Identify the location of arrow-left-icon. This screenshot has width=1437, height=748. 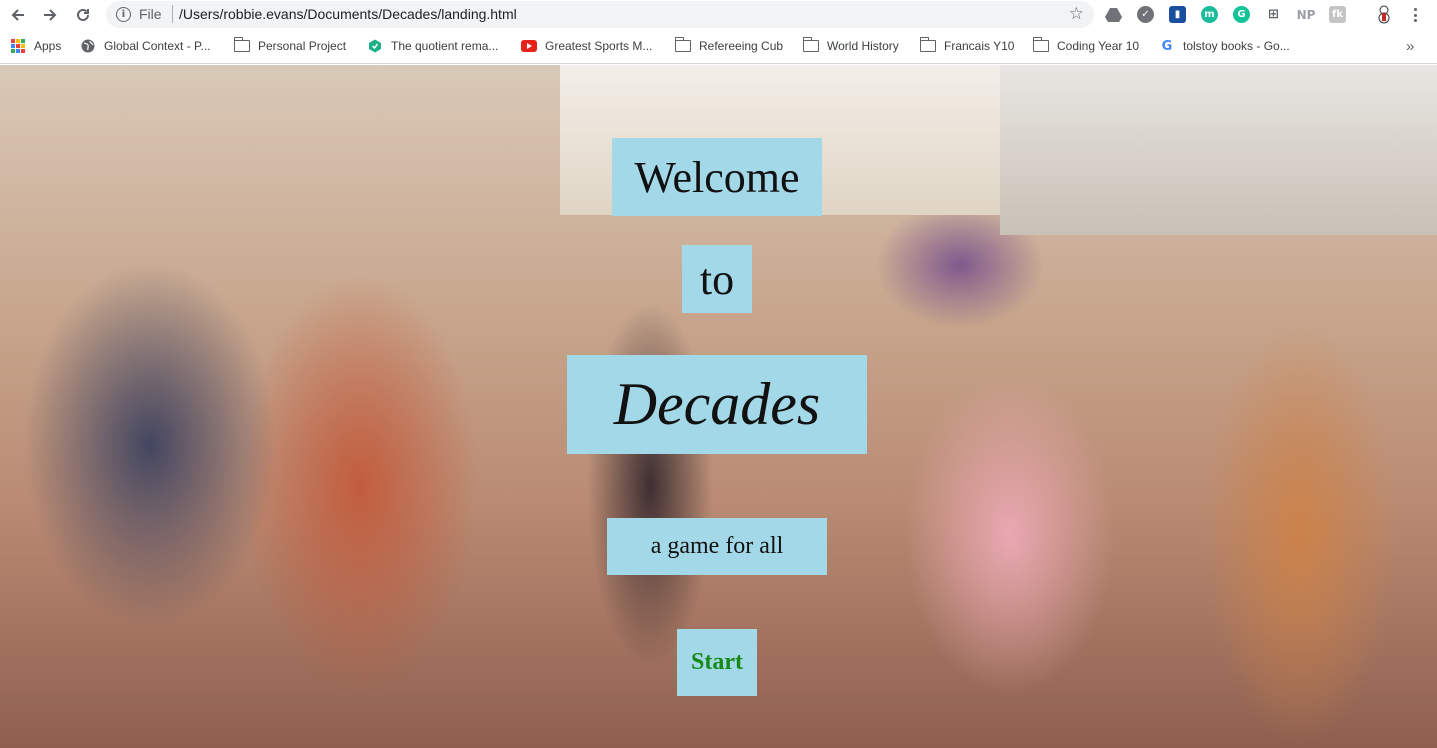
(17, 15).